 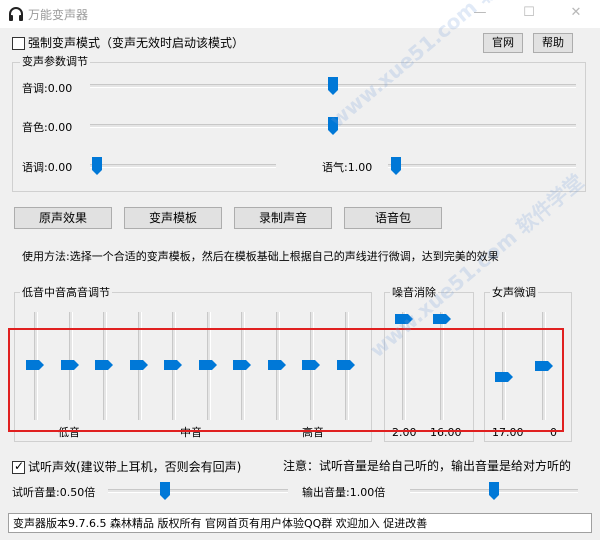 I want to click on female-value-1: 17.00, so click(x=508, y=432).